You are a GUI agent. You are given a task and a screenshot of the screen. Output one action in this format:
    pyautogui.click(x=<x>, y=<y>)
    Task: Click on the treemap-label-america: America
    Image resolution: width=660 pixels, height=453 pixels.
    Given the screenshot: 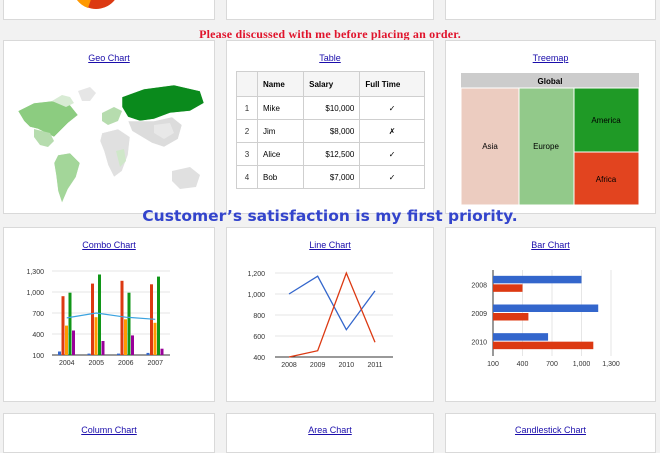 What is the action you would take?
    pyautogui.click(x=606, y=120)
    